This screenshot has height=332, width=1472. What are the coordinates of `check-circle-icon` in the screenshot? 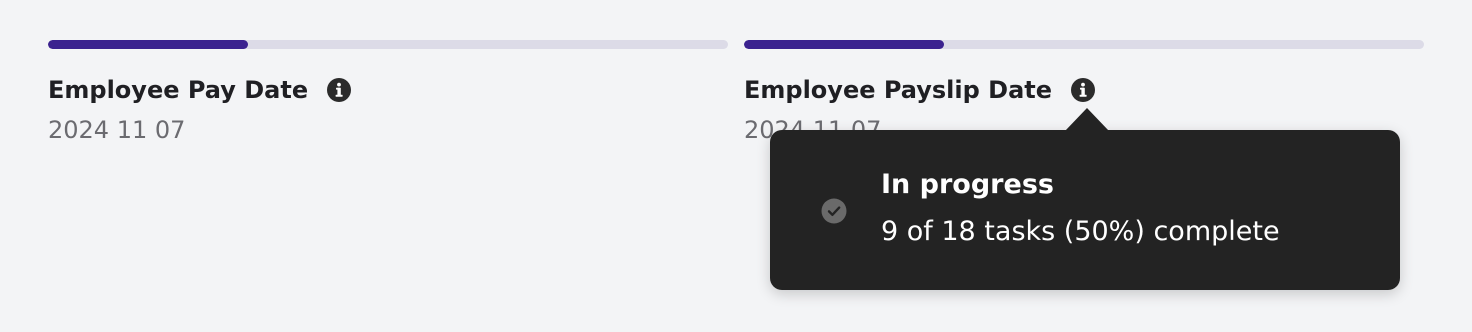 It's located at (834, 211).